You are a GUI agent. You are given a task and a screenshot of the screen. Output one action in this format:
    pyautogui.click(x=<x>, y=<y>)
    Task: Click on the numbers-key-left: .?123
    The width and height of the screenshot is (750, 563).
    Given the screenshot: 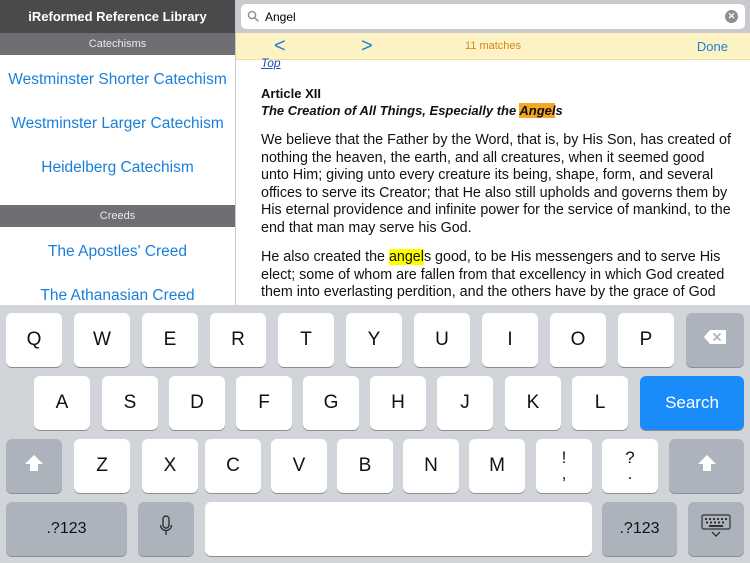 What is the action you would take?
    pyautogui.click(x=66, y=529)
    